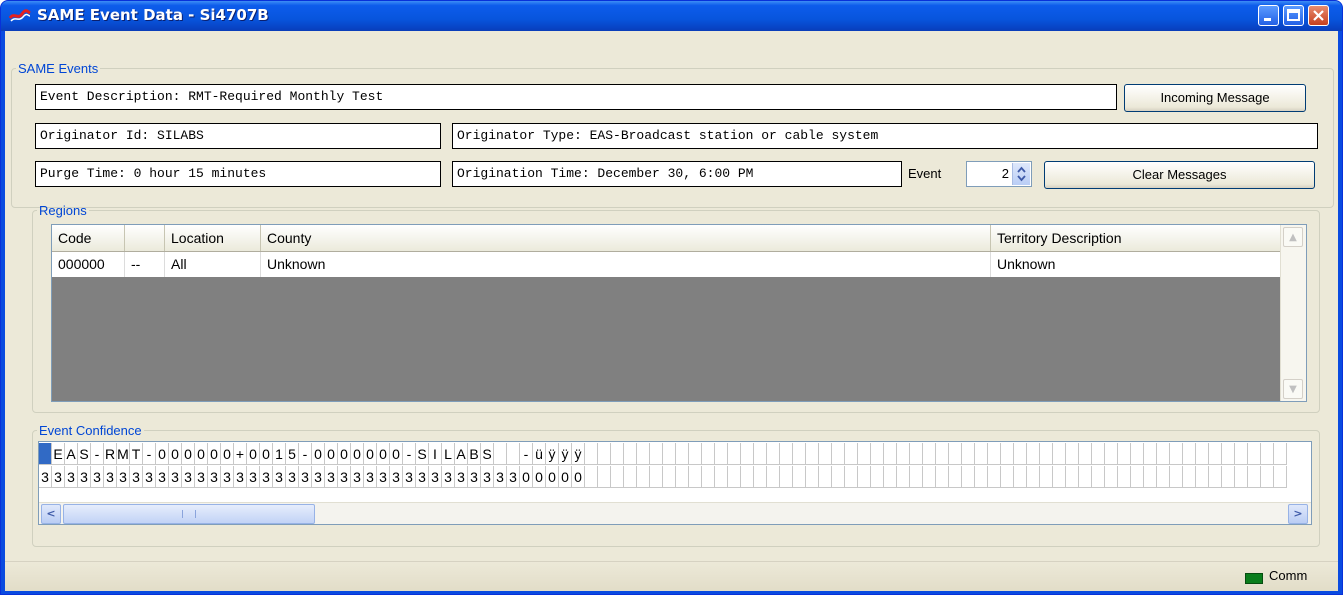  I want to click on event-number-spinner: 2, so click(999, 174).